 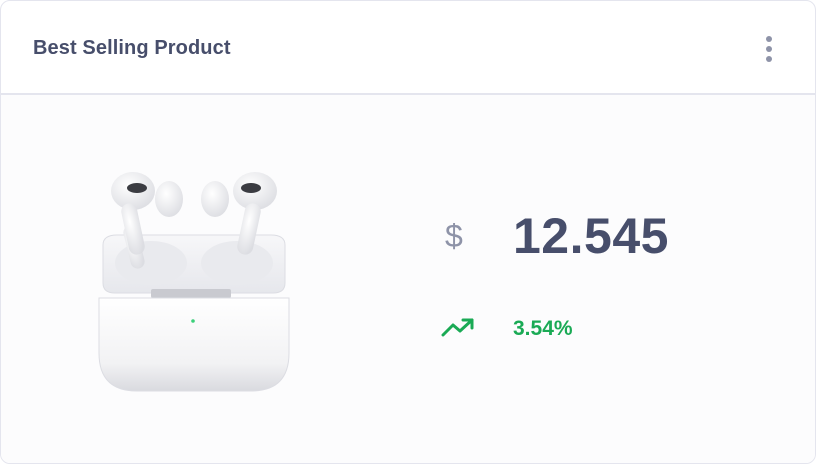 What do you see at coordinates (543, 328) in the screenshot?
I see `trend-percent: 3.54%` at bounding box center [543, 328].